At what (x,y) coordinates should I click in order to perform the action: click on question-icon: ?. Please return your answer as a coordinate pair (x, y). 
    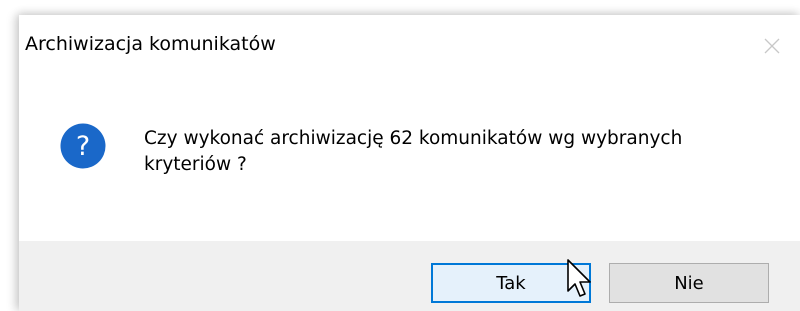
    Looking at the image, I should click on (83, 146).